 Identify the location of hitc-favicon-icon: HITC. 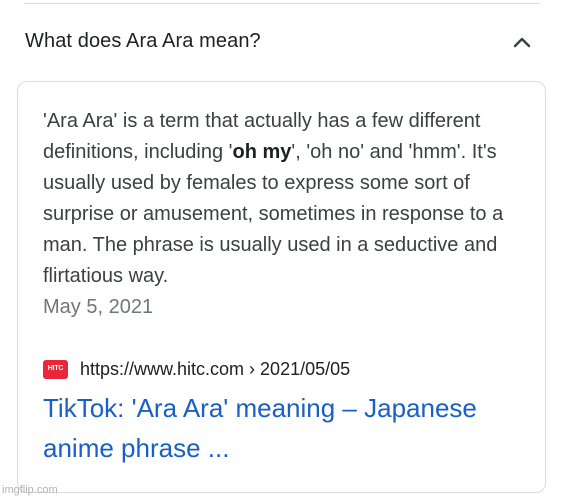
(55, 369).